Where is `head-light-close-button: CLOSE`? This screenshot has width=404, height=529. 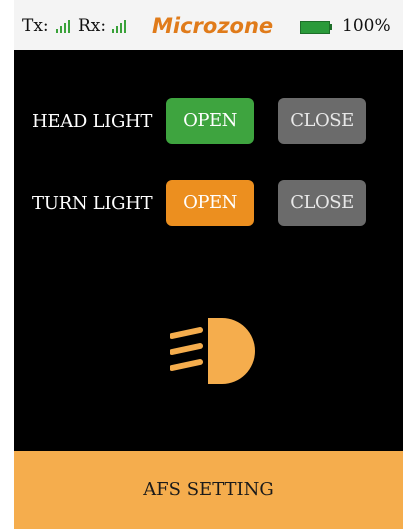
head-light-close-button: CLOSE is located at coordinates (322, 121).